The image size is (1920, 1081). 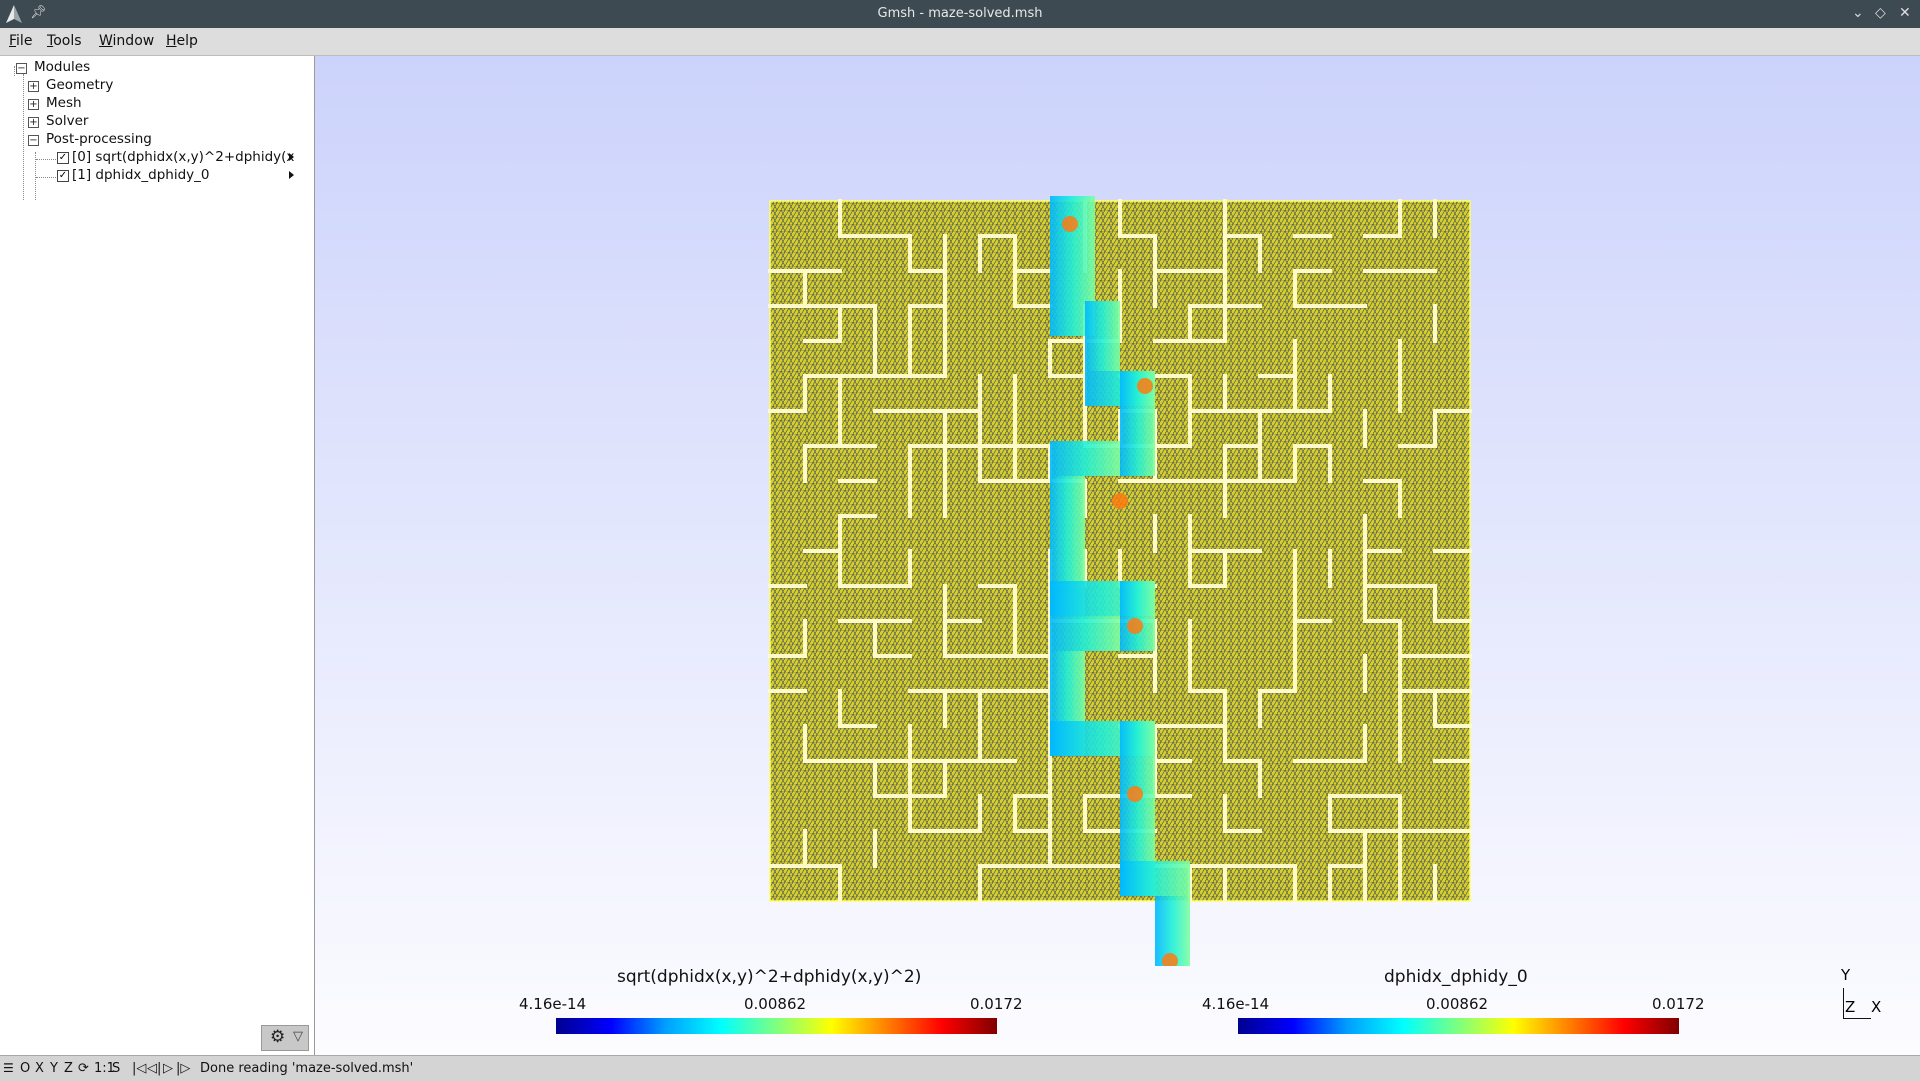 I want to click on maximize-icon: ◇, so click(x=1880, y=13).